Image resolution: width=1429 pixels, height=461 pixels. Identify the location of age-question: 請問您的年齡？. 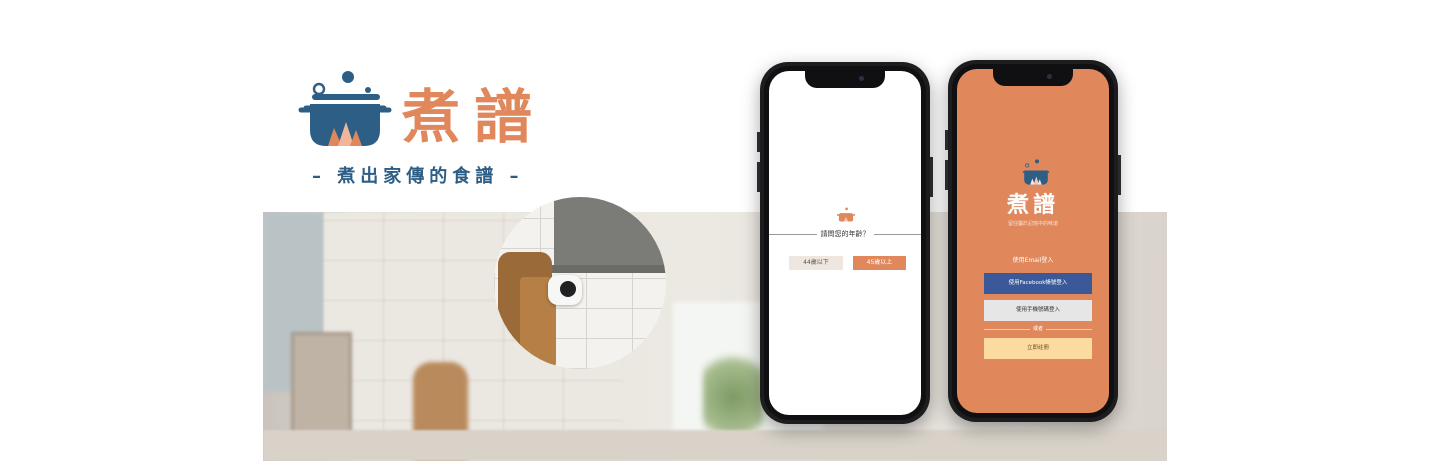
(845, 234).